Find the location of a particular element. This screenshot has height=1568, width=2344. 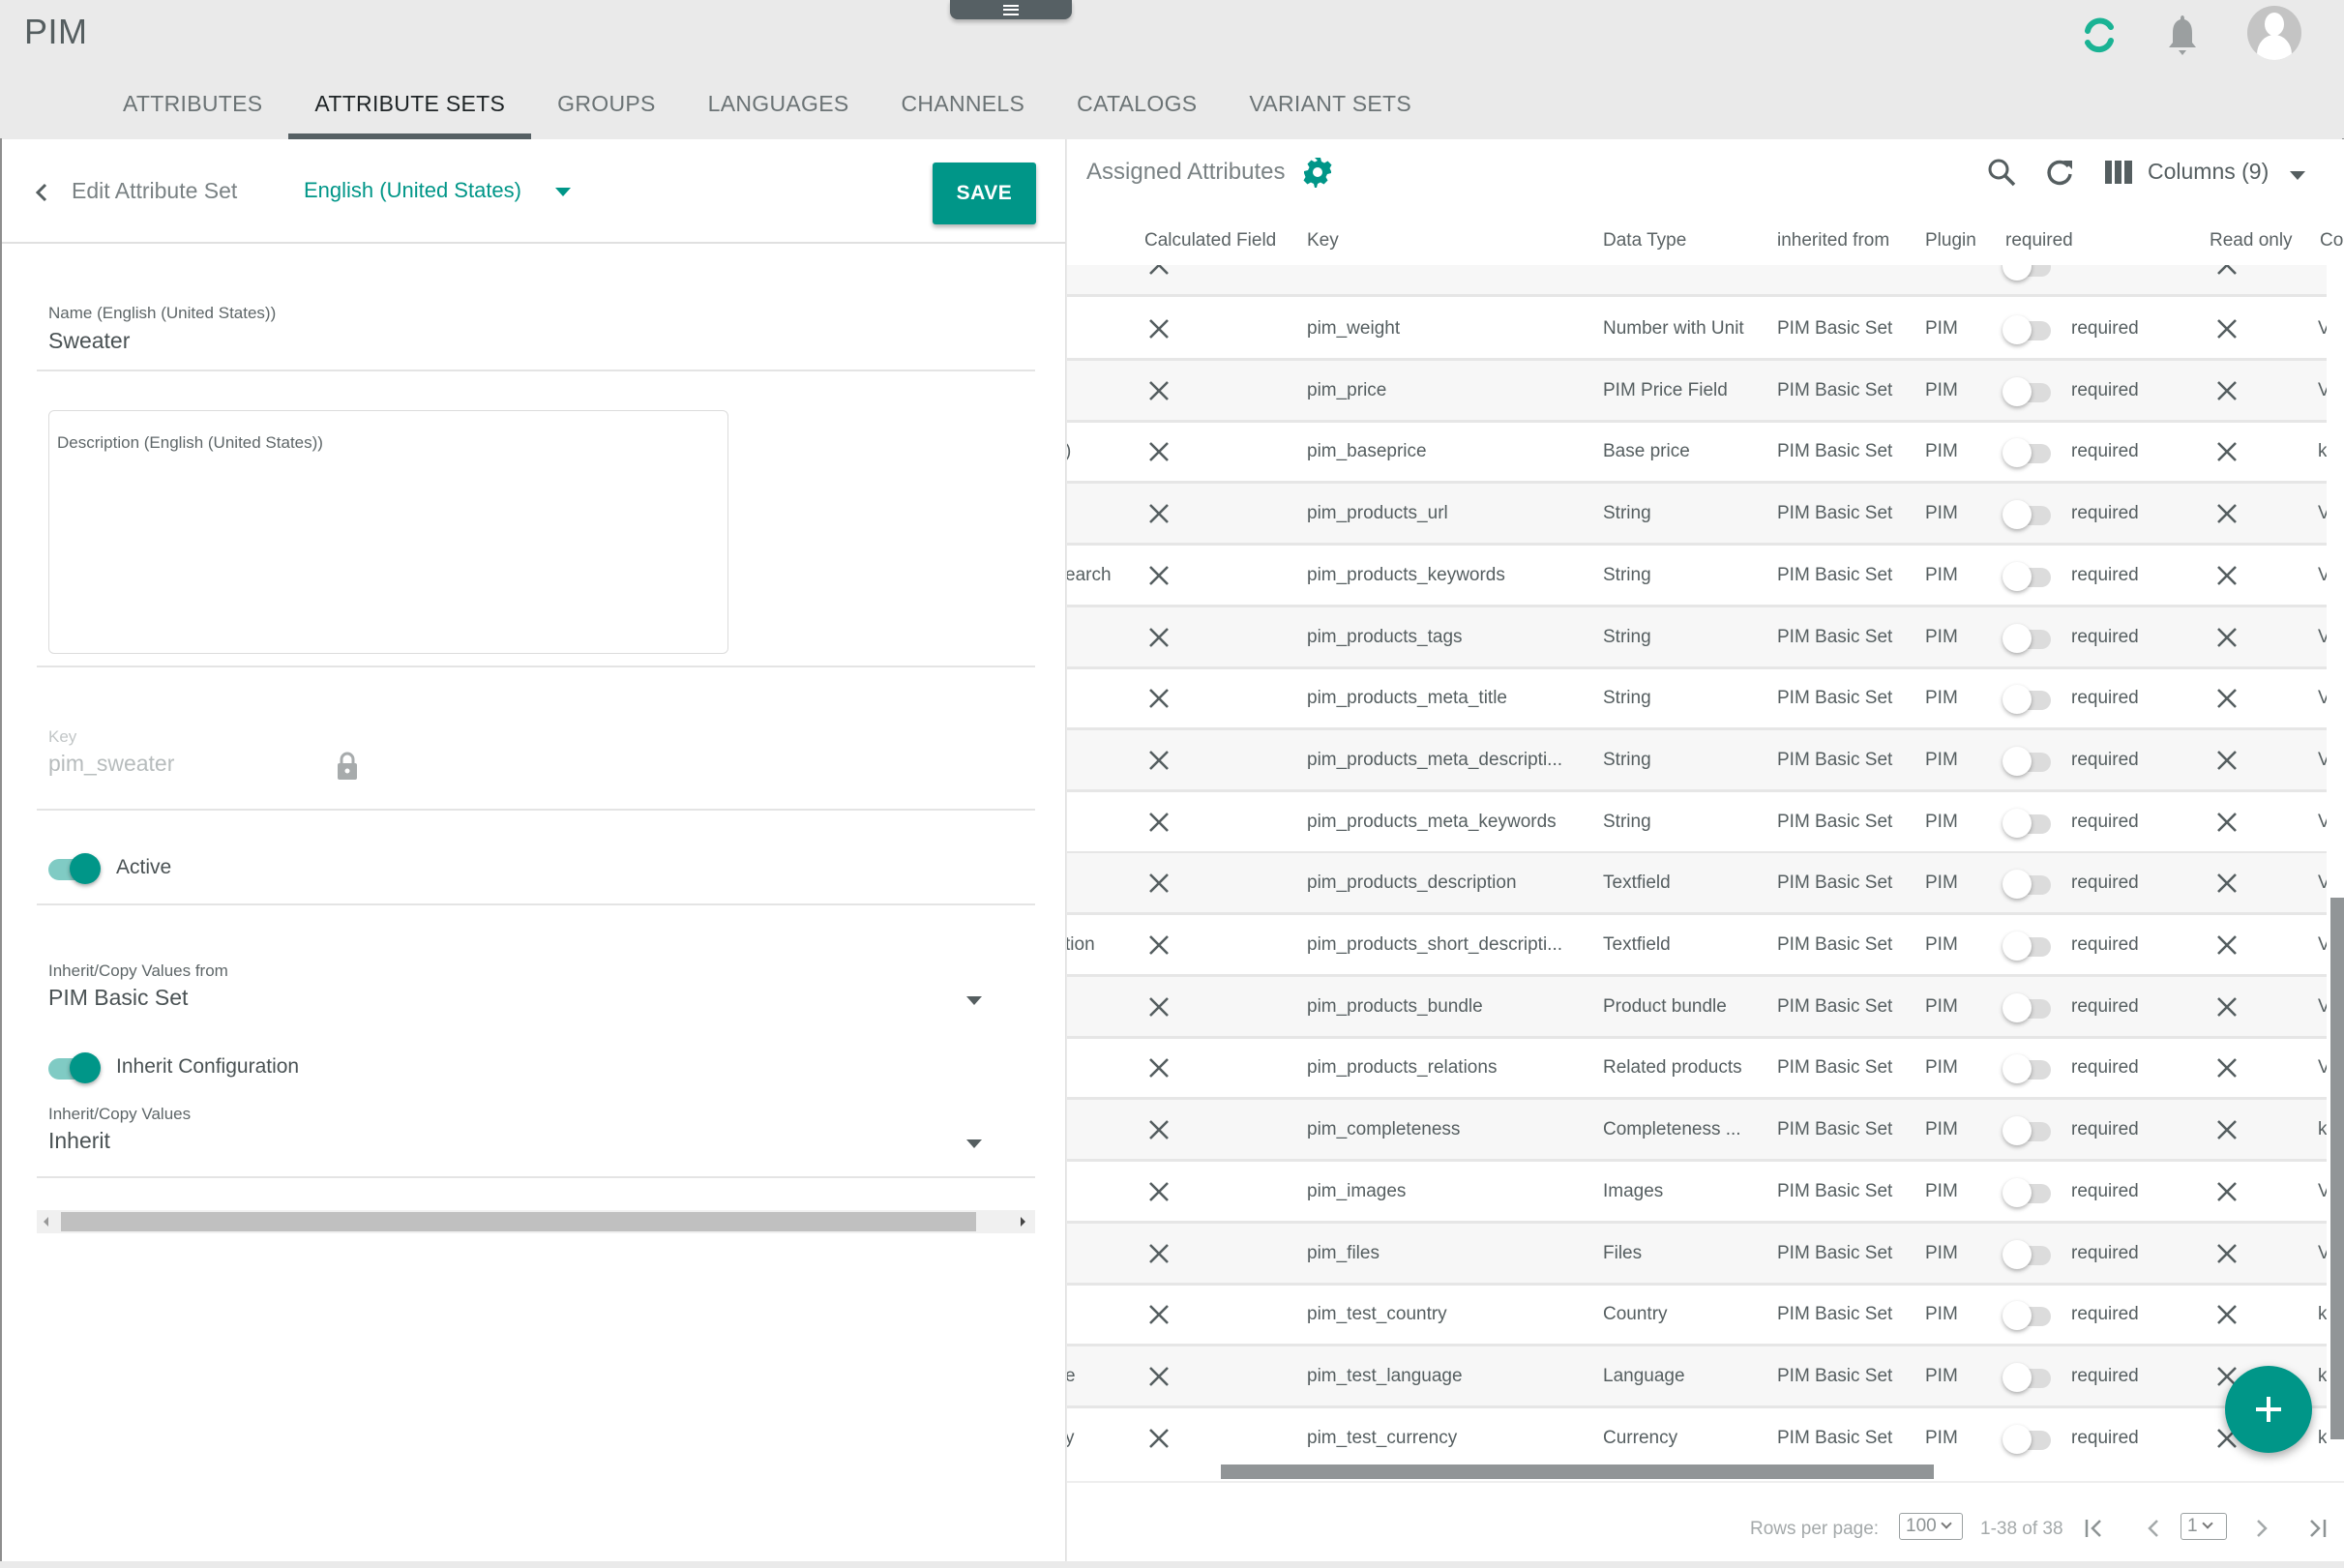

columns-icon is located at coordinates (2118, 173).